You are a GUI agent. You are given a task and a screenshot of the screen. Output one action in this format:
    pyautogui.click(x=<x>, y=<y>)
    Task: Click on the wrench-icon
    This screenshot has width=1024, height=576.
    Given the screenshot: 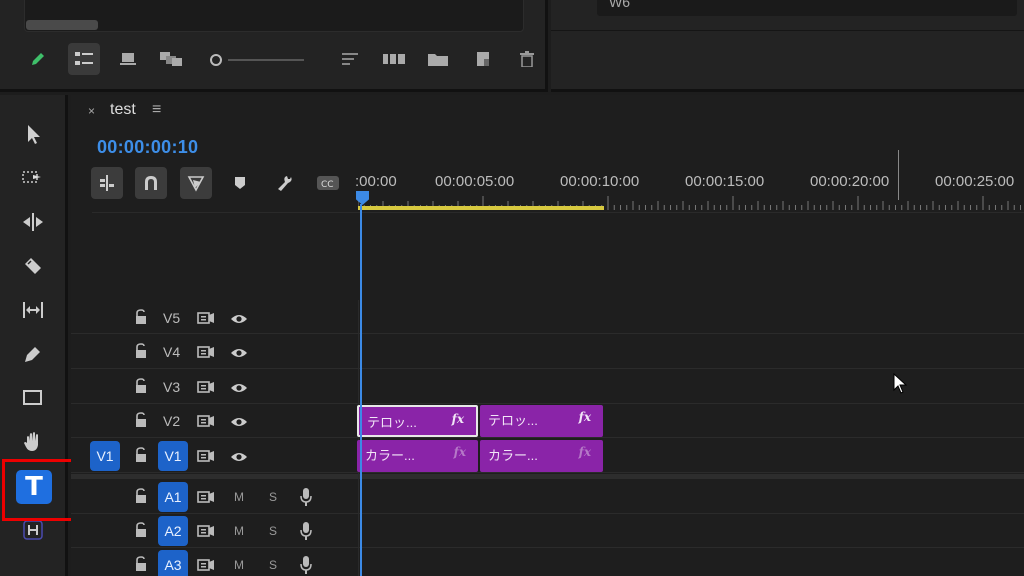 What is the action you would take?
    pyautogui.click(x=284, y=183)
    